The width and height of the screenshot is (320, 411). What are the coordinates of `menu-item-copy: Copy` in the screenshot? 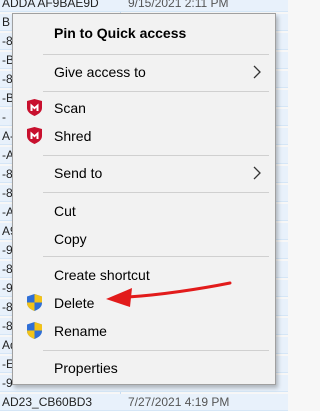 It's located at (144, 239).